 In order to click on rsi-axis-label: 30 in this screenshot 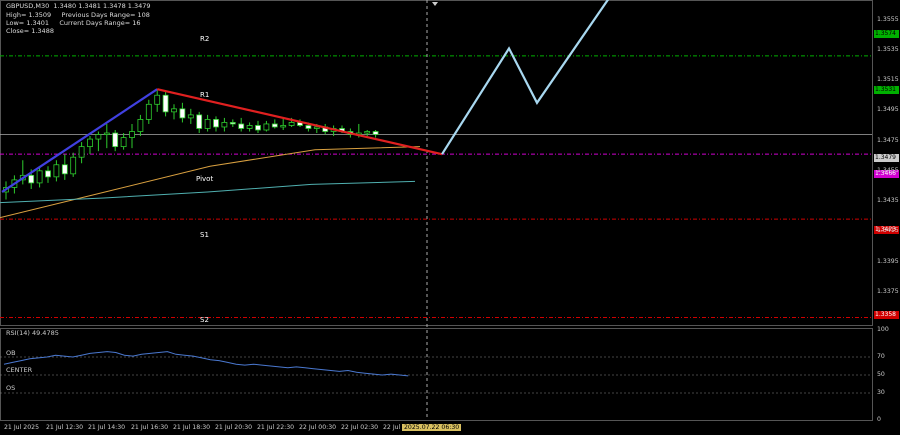, I will do `click(881, 392)`.